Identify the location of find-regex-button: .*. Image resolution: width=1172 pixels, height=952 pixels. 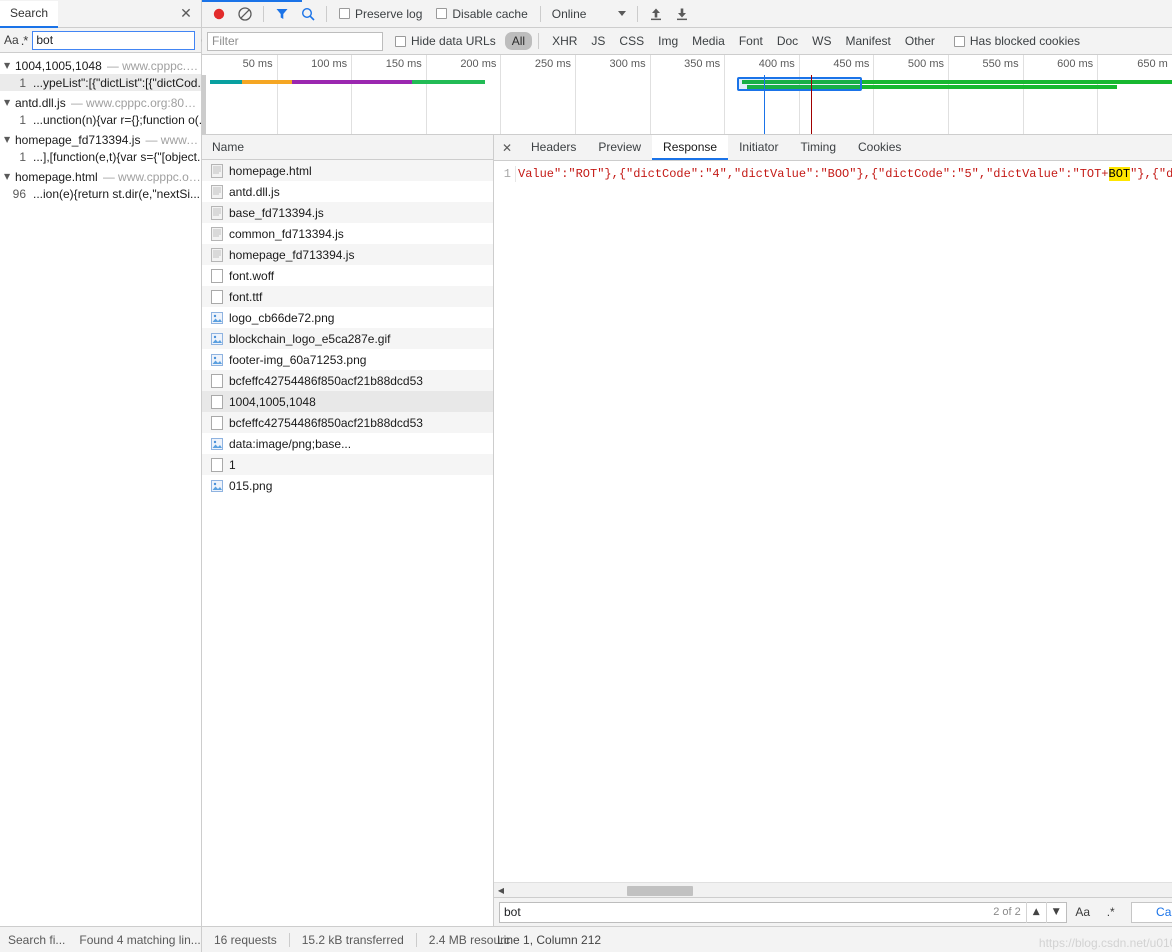
(1111, 912).